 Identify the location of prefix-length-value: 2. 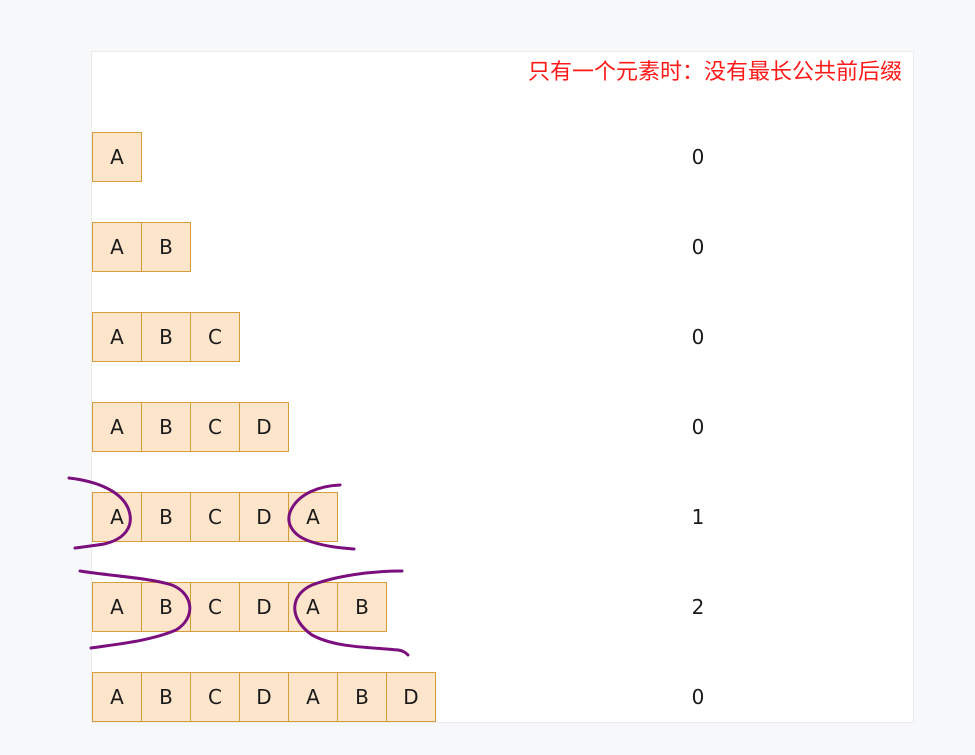
(698, 607).